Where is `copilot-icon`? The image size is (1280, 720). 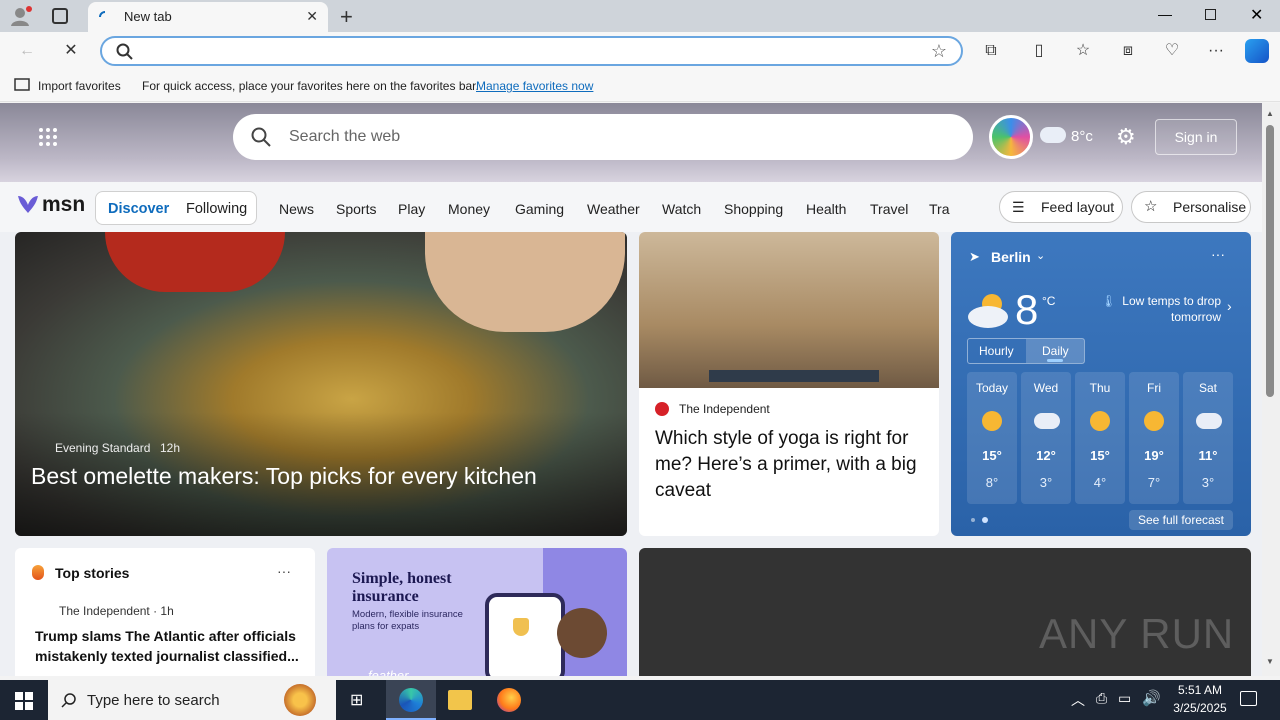 copilot-icon is located at coordinates (1257, 51).